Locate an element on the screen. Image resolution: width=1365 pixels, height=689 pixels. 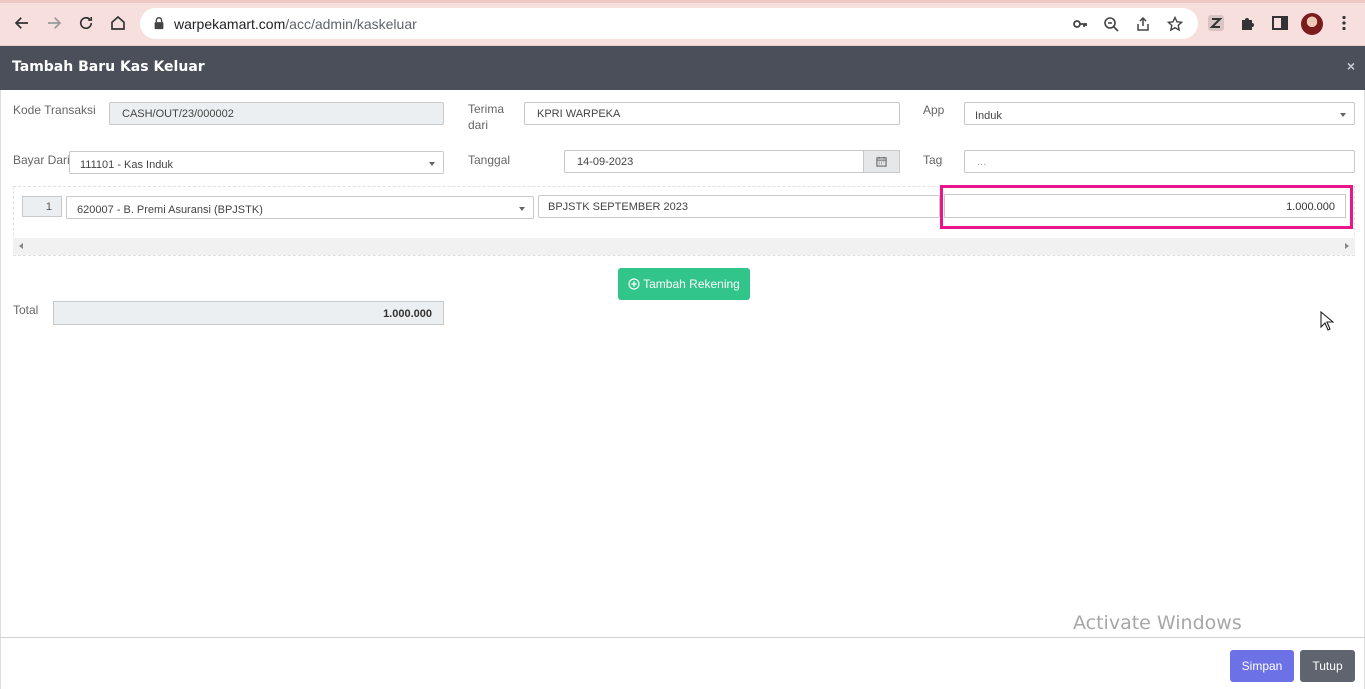
modal-title: Tambah Baru Kas Keluar is located at coordinates (108, 67).